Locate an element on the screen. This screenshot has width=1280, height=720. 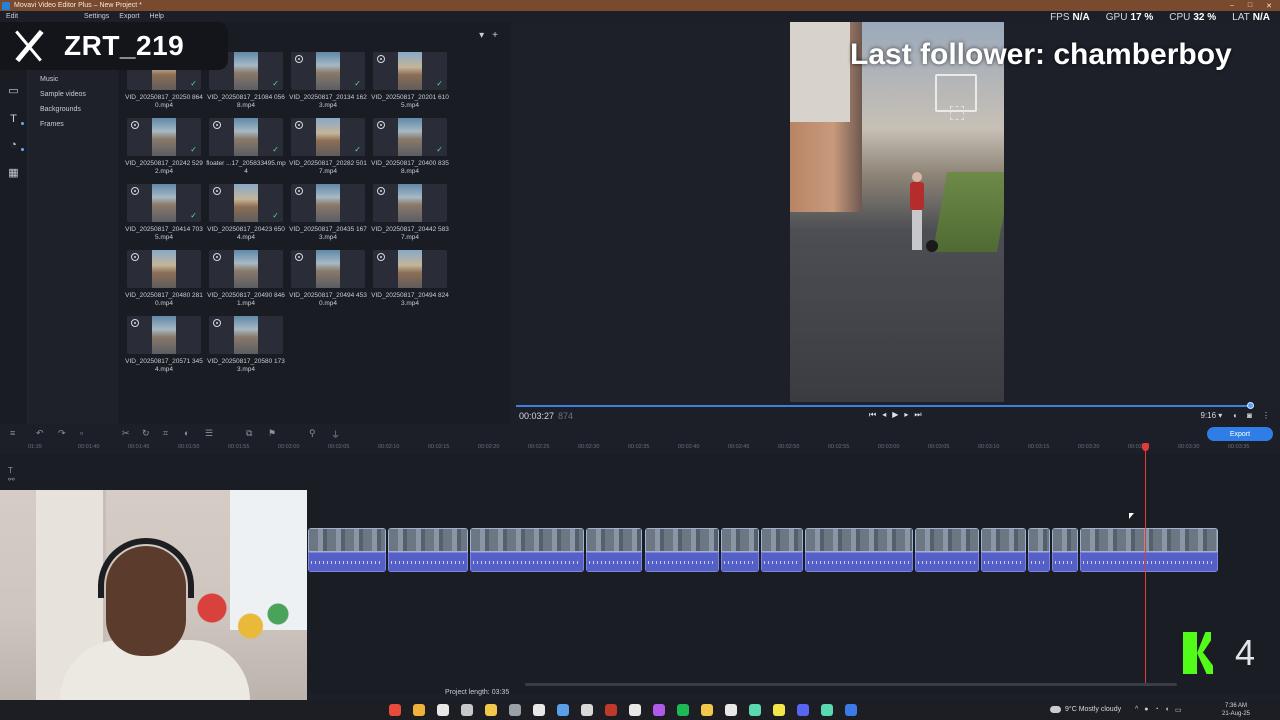
titles-icon: T is located at coordinates (13, 118).